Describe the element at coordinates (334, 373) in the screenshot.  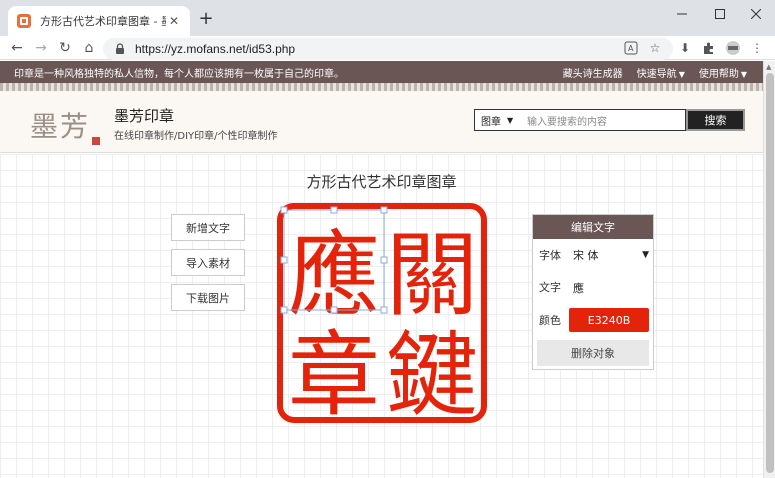
I see `seal-char-3: 章` at that location.